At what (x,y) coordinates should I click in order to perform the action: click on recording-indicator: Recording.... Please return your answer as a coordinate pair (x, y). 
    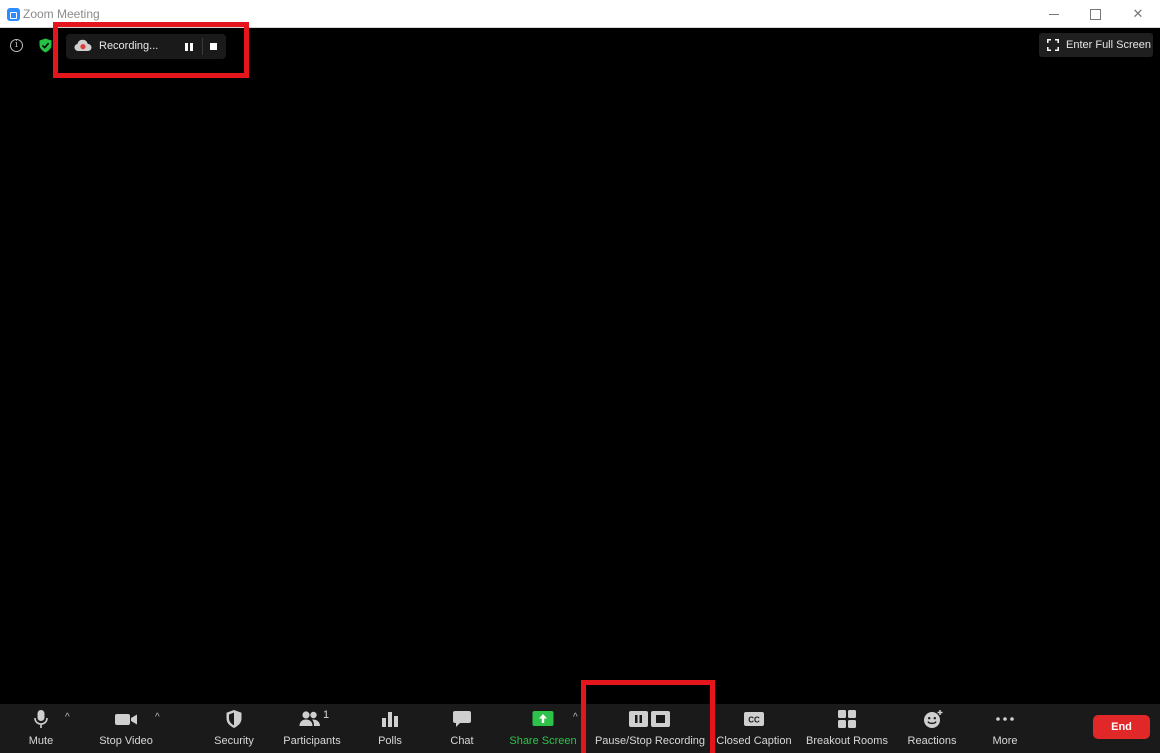
    Looking at the image, I should click on (146, 46).